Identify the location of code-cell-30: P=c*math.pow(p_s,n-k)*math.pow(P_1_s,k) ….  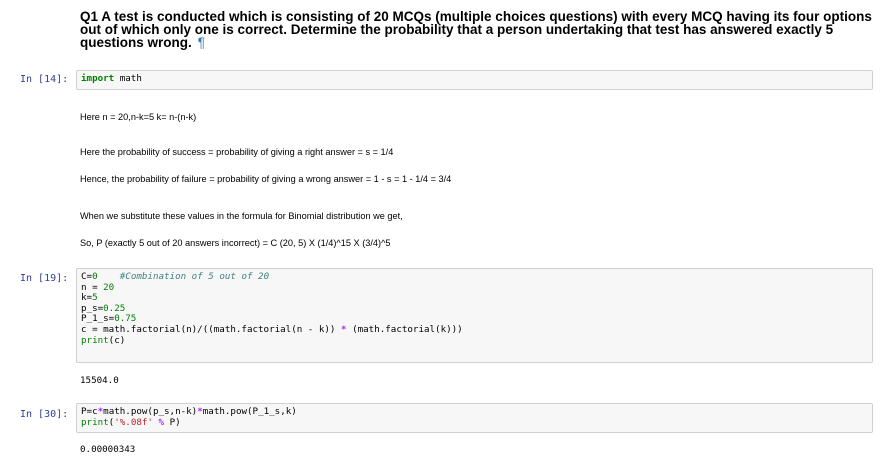
(474, 418).